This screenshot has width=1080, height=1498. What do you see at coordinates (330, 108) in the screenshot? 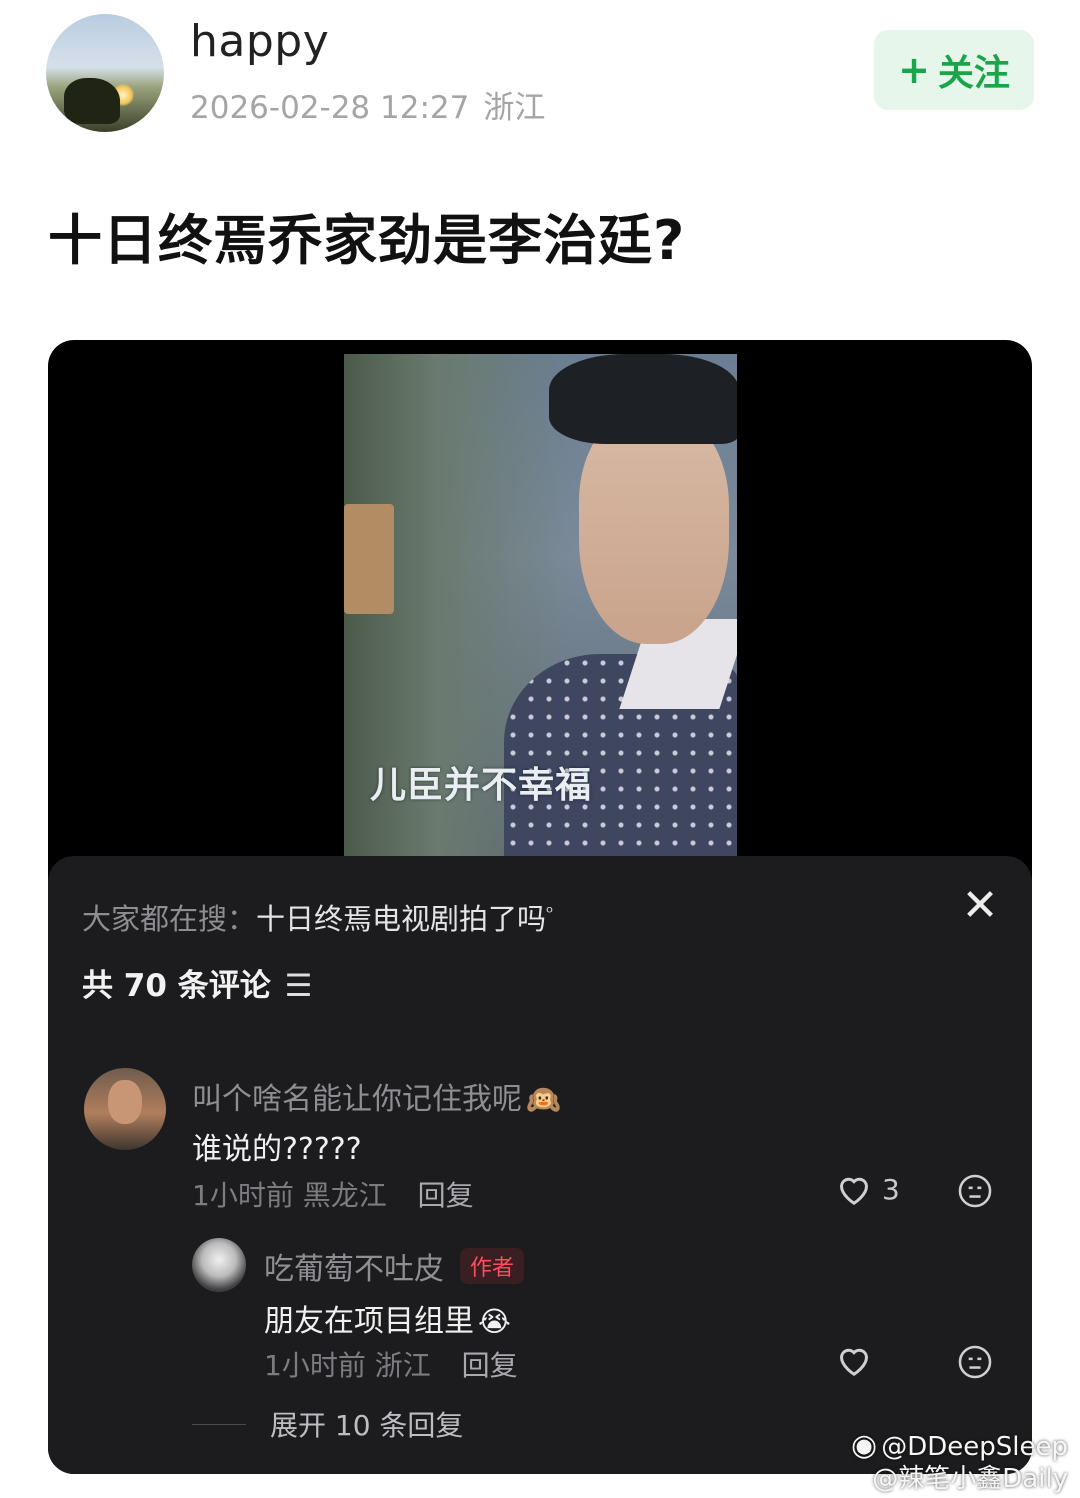
I see `post-timestamp: 2026-02-28 12:27` at bounding box center [330, 108].